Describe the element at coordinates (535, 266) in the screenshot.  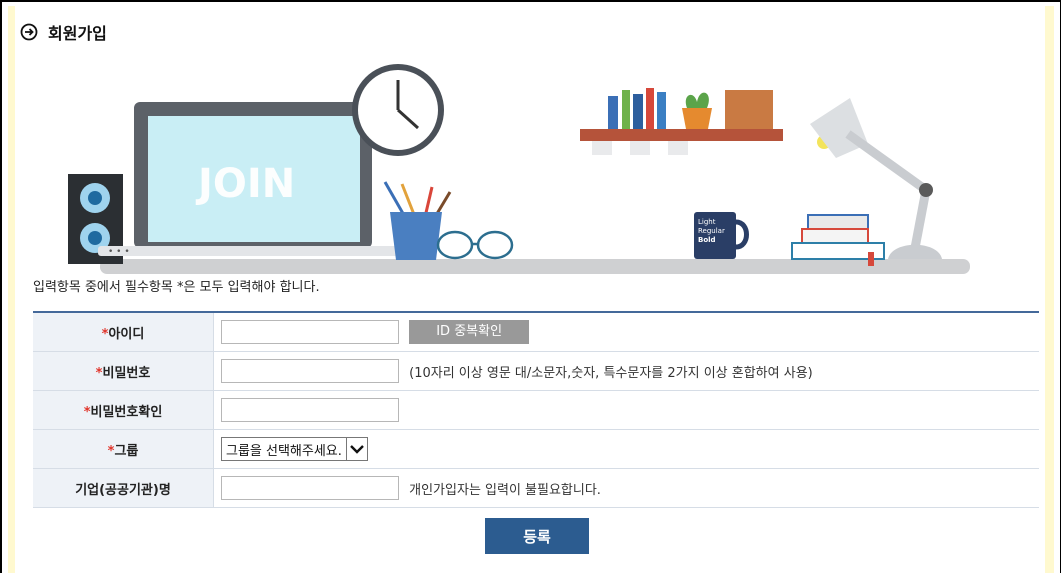
I see `desk` at that location.